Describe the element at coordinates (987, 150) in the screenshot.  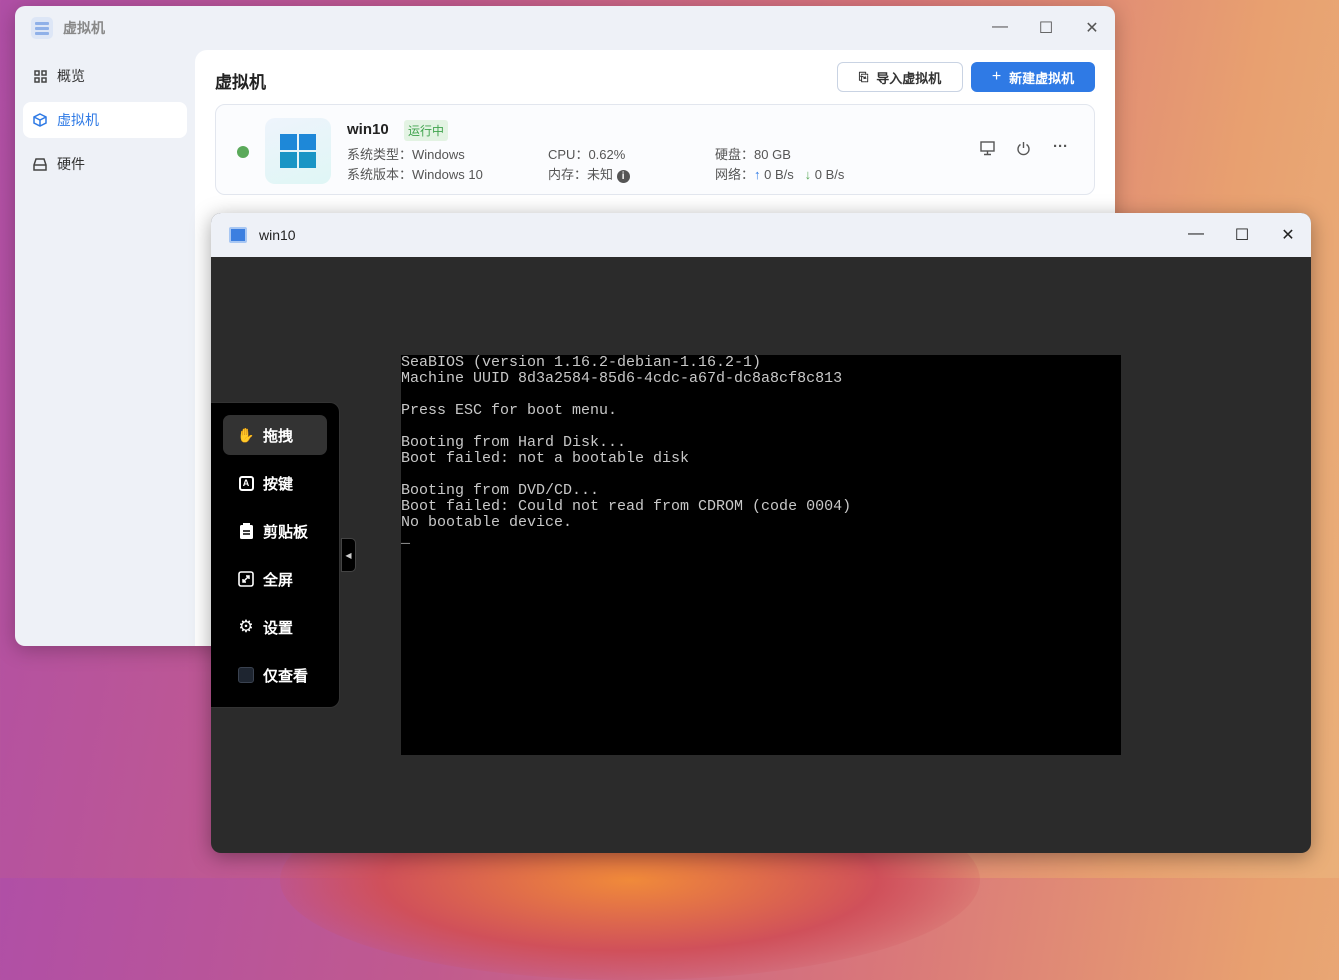
I see `monitor-icon` at that location.